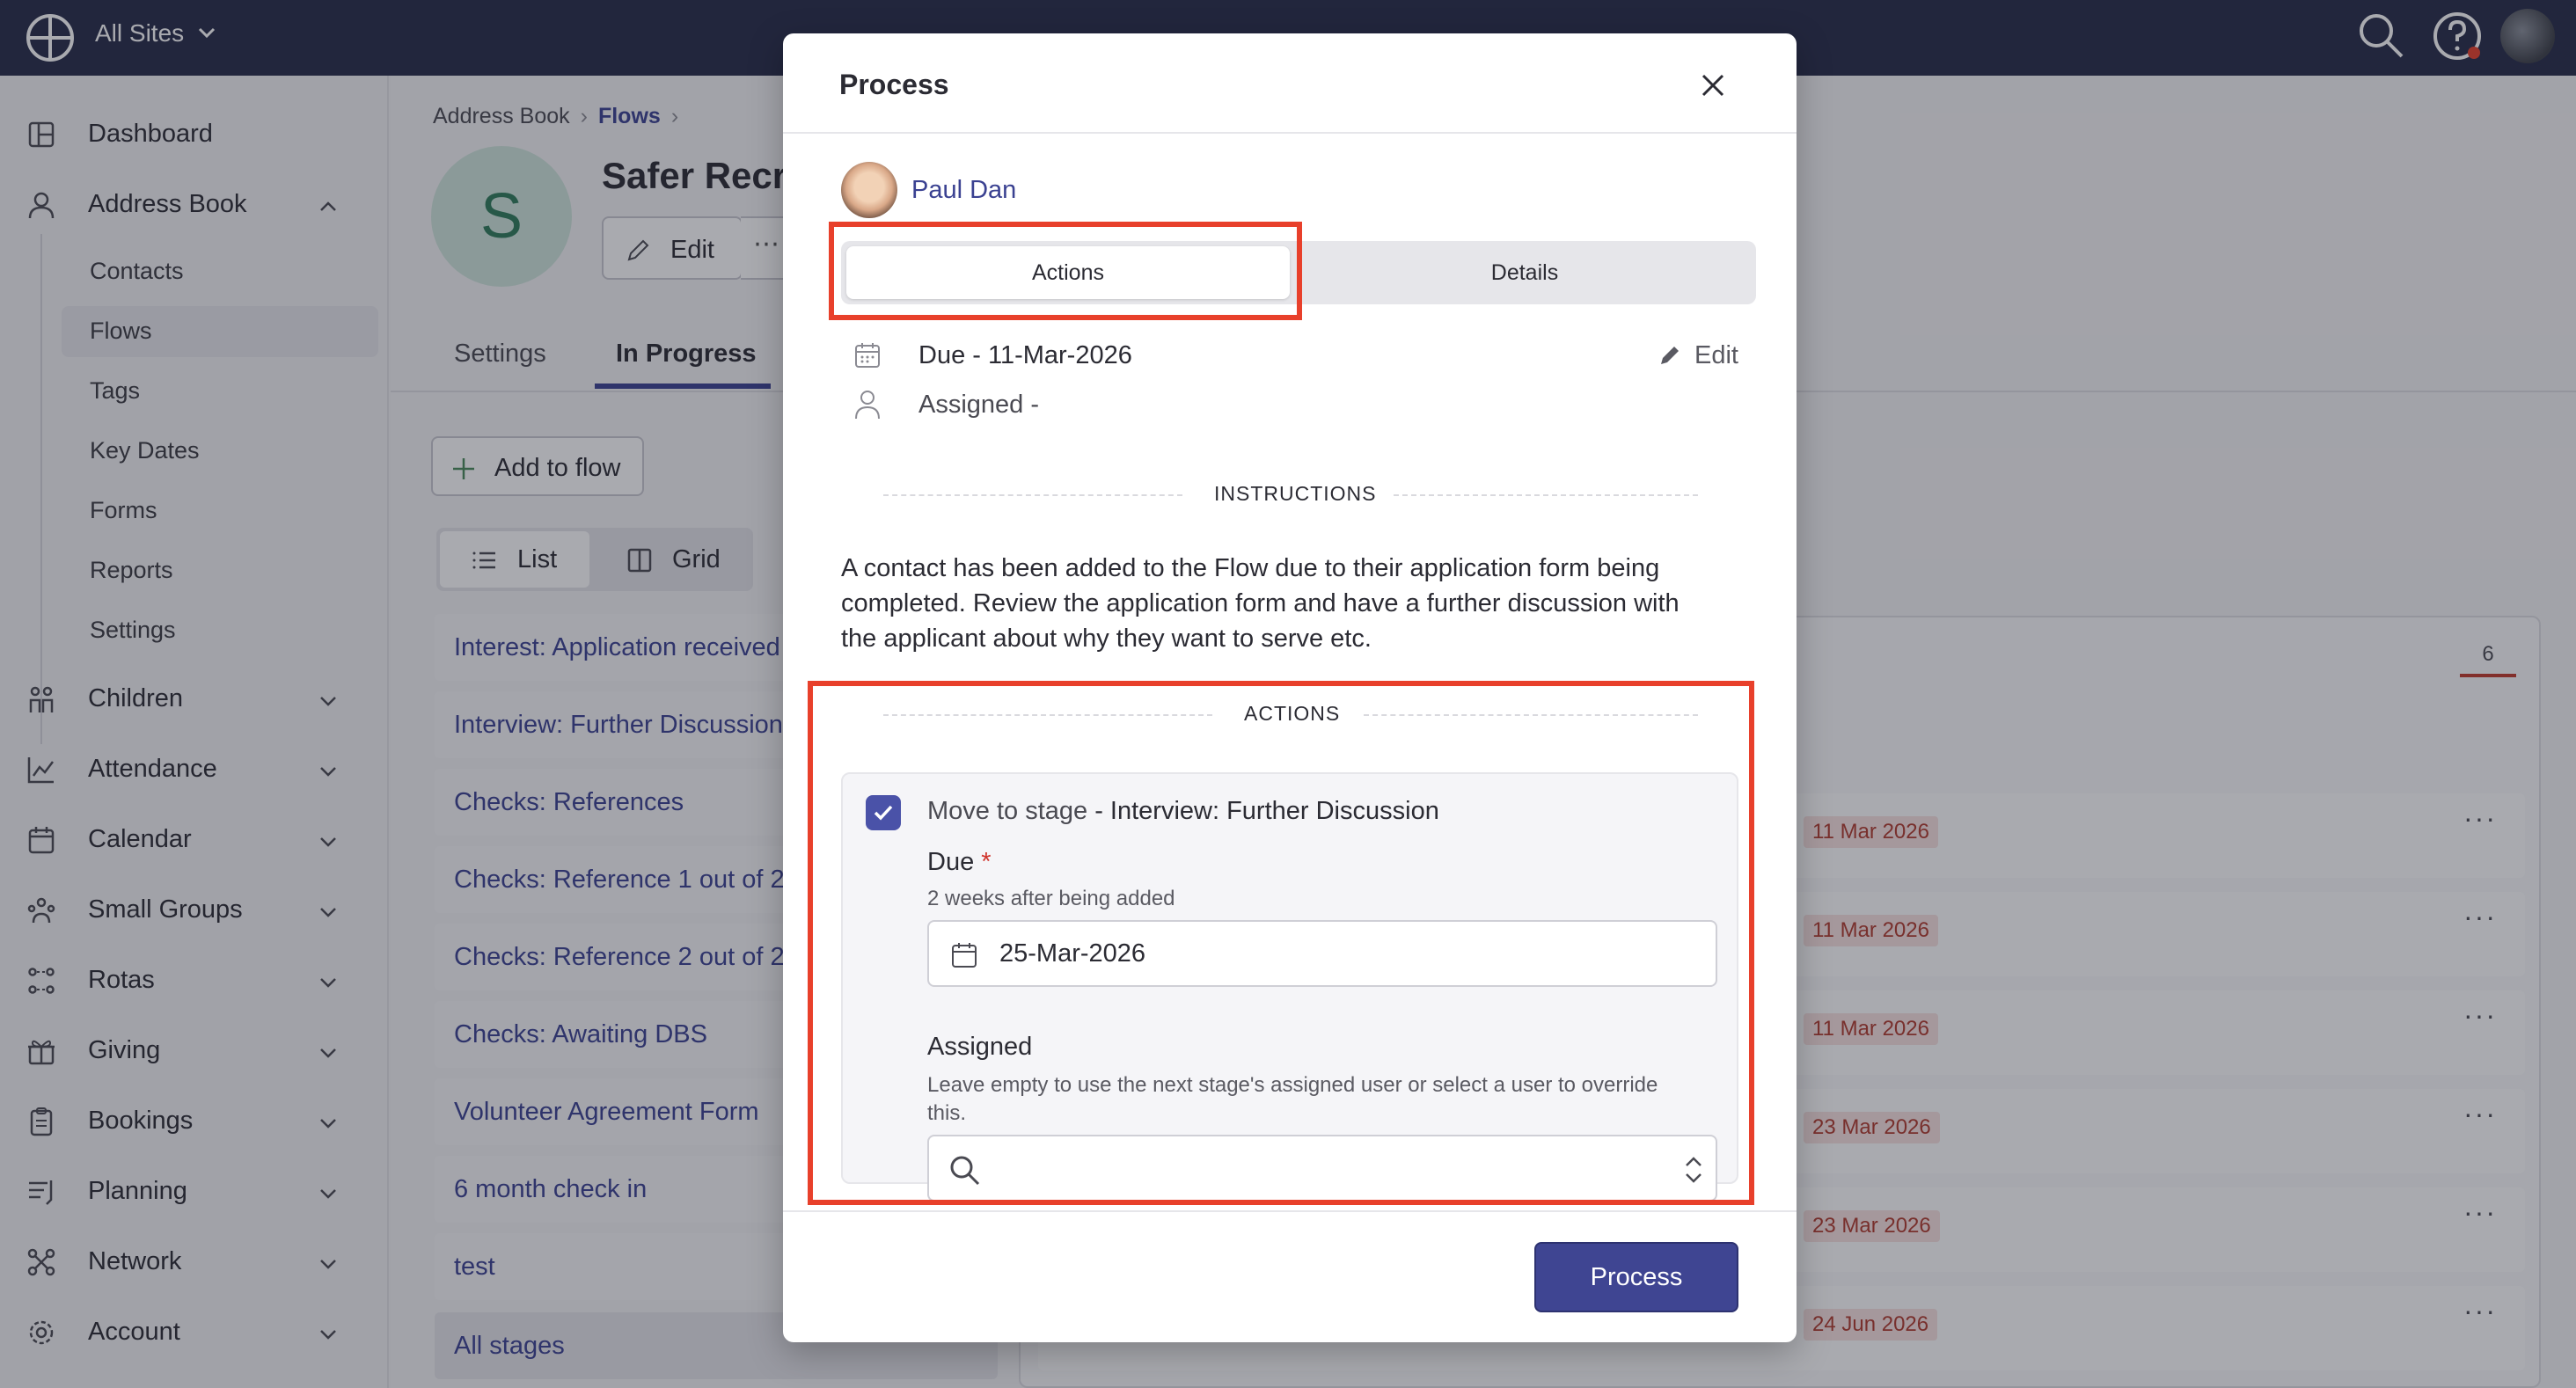  Describe the element at coordinates (1290, 1211) in the screenshot. I see `modal-footer-divider` at that location.